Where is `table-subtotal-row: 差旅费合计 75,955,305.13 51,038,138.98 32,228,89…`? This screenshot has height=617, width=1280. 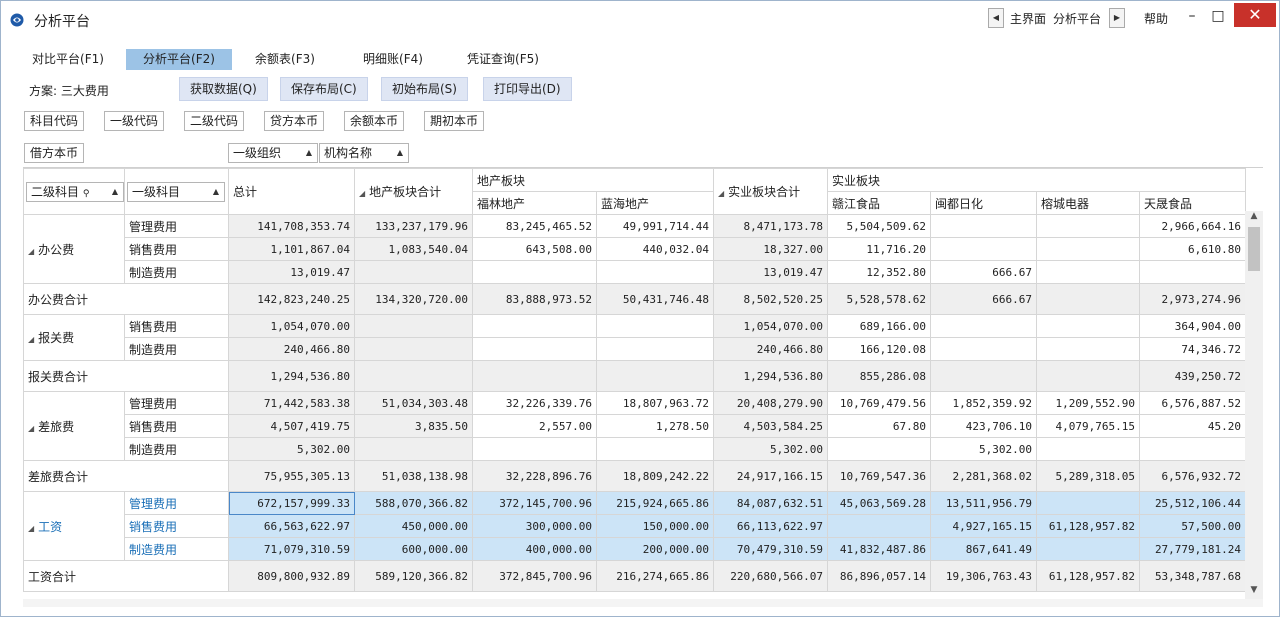 table-subtotal-row: 差旅费合计 75,955,305.13 51,038,138.98 32,228,89… is located at coordinates (635, 476).